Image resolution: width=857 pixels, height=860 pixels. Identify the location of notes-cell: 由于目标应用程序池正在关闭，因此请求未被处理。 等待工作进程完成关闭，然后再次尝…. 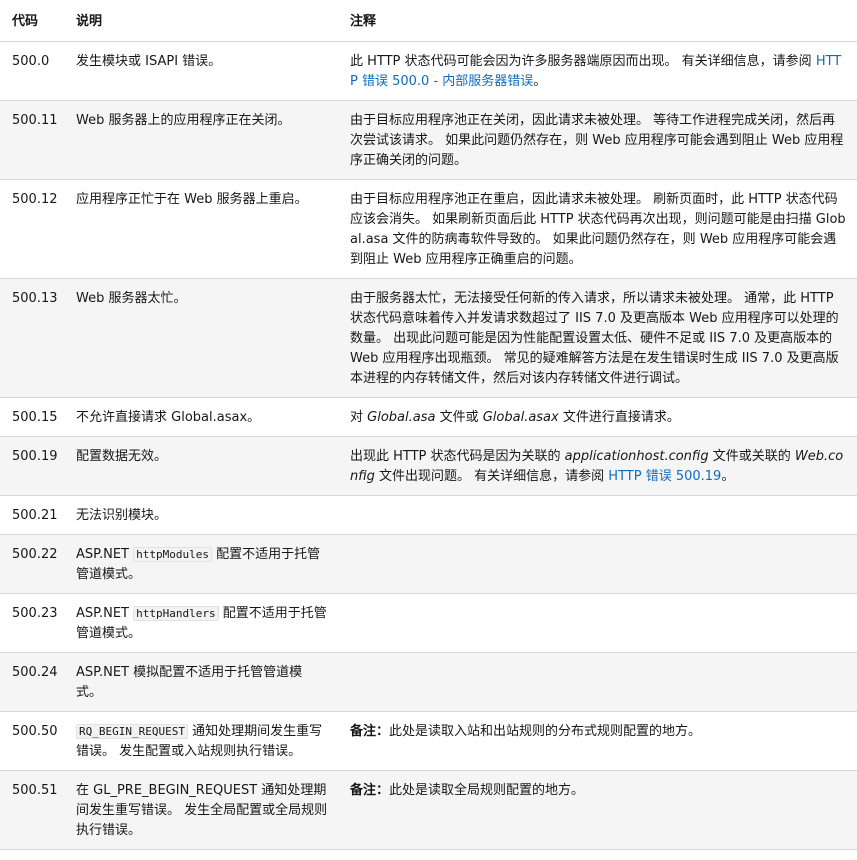
(597, 140).